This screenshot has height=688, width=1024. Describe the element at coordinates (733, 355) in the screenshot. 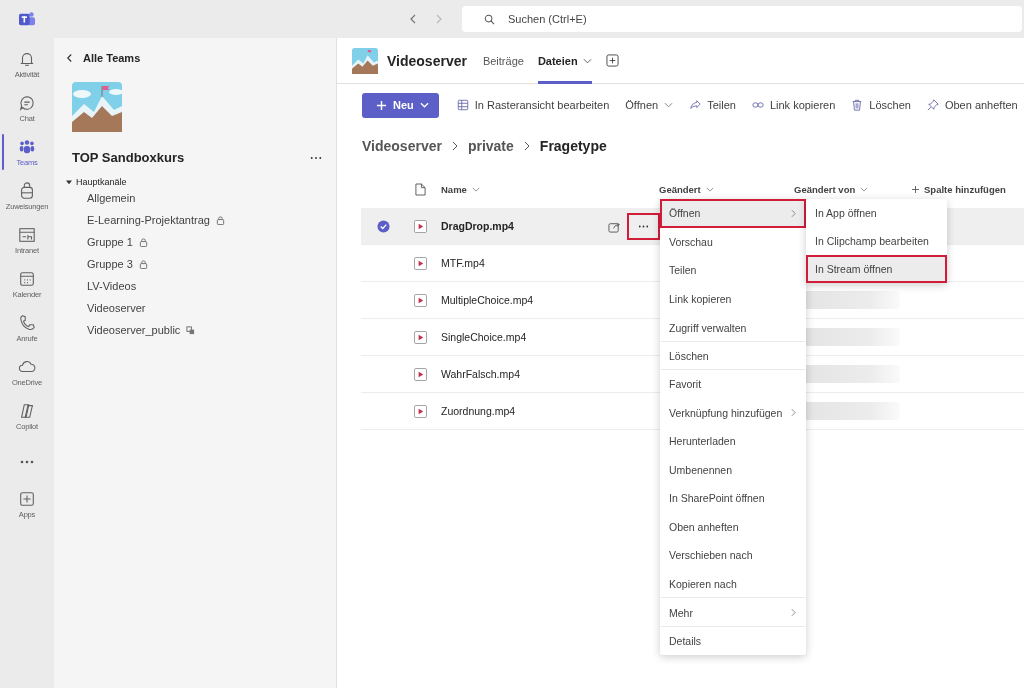

I see `menu-item: Löschen` at that location.